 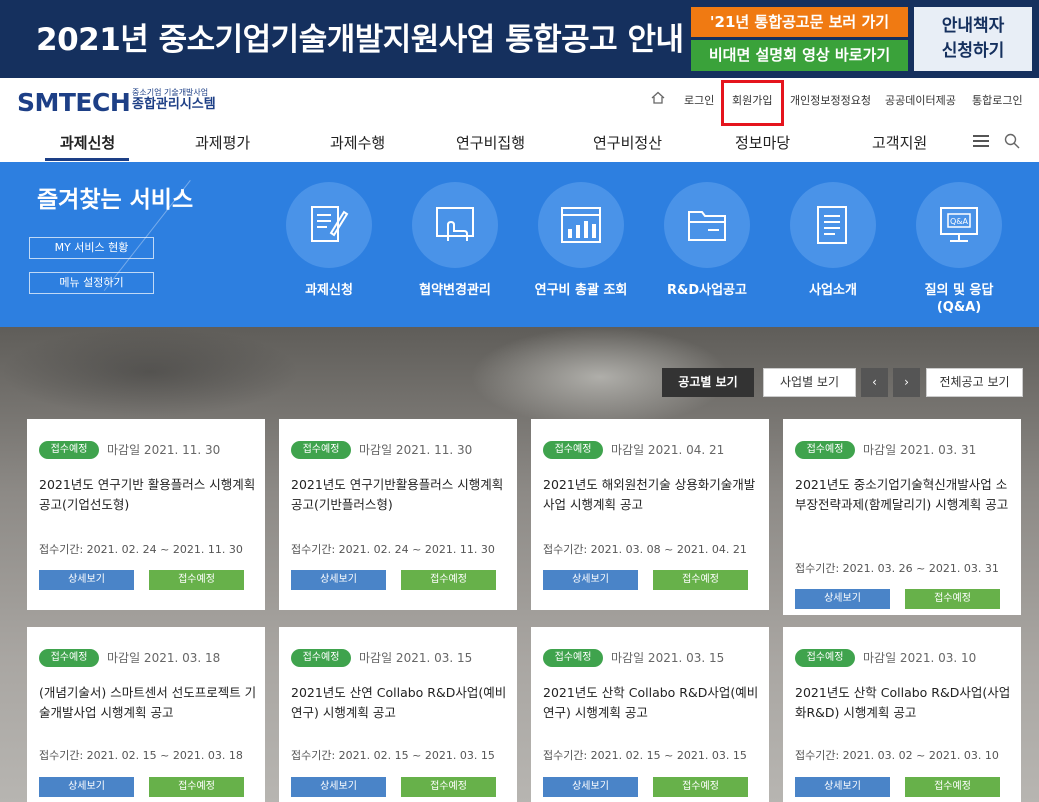 I want to click on notice-title: 2021년도 해외원천기술 상용화기술개발사업 시행계획 공고, so click(x=653, y=495).